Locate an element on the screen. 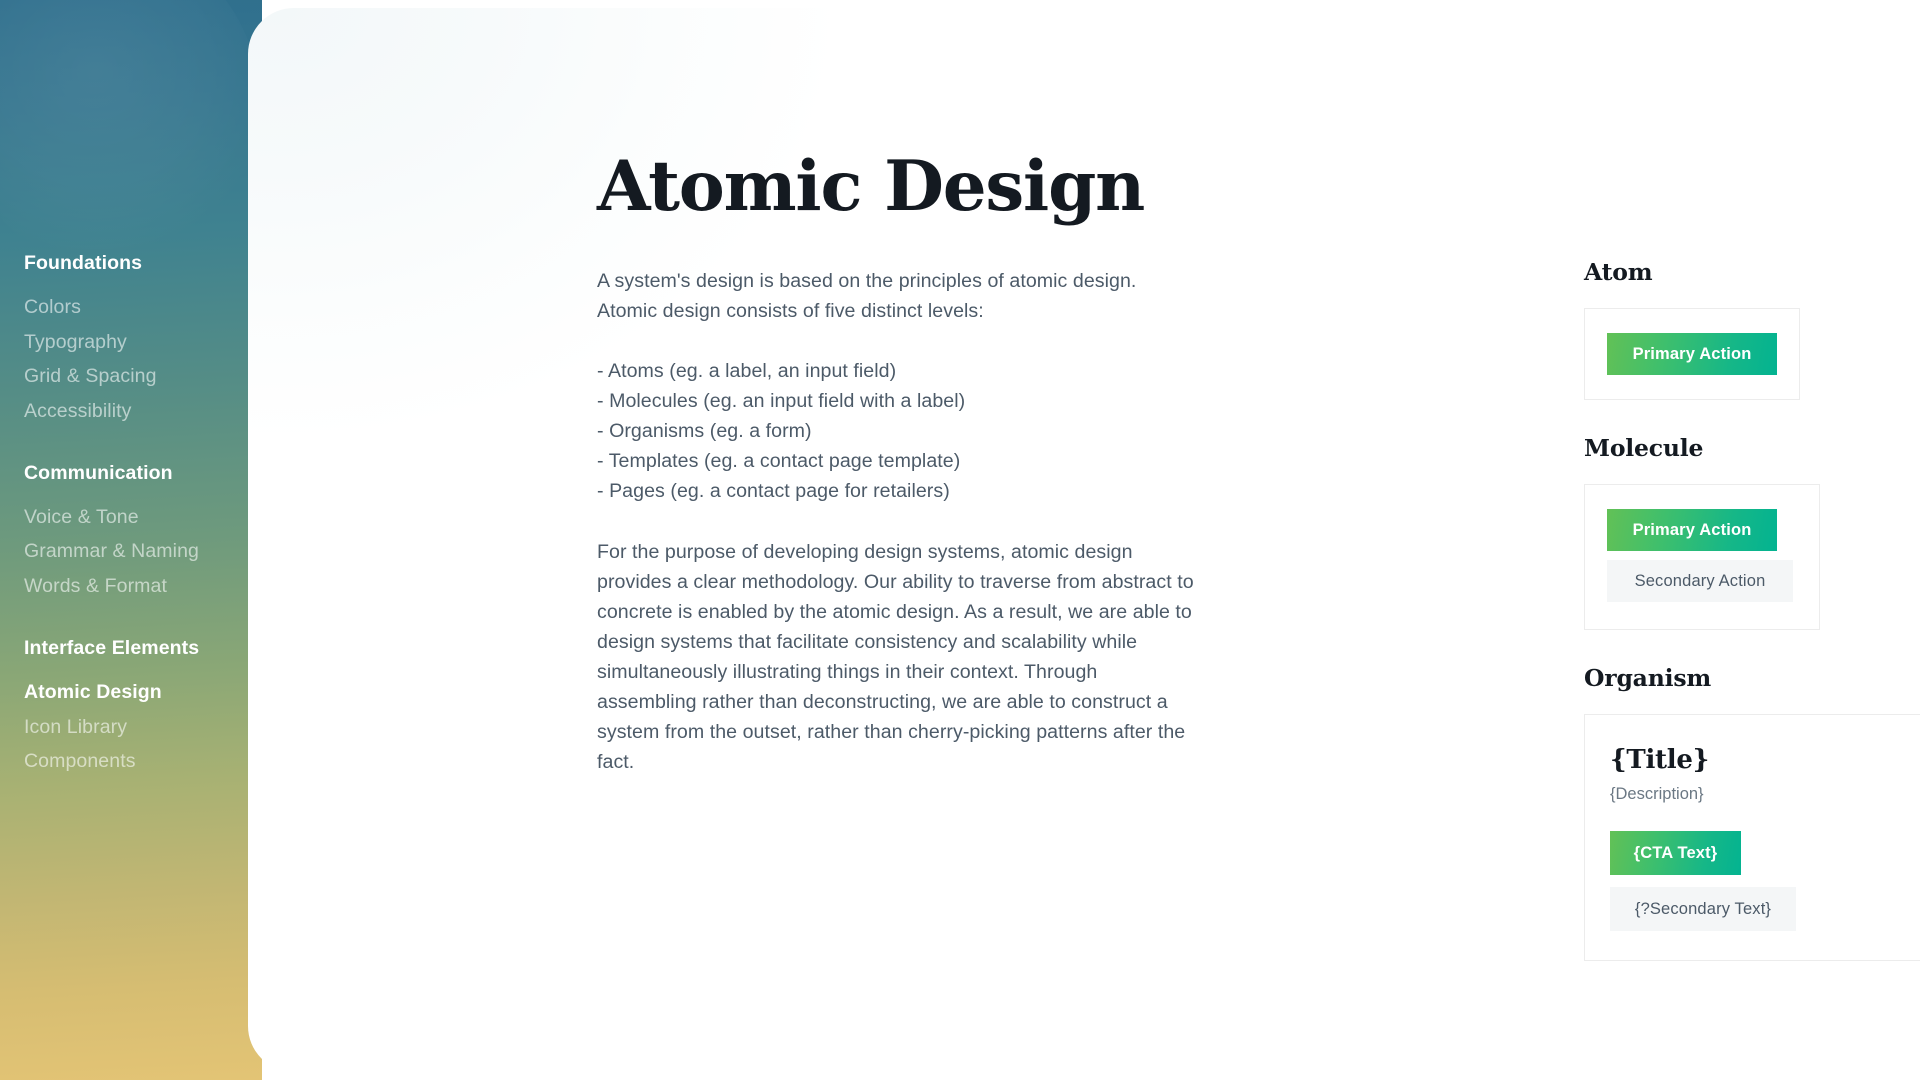 The image size is (1920, 1080). showcase-label-organism: Organism is located at coordinates (1648, 677).